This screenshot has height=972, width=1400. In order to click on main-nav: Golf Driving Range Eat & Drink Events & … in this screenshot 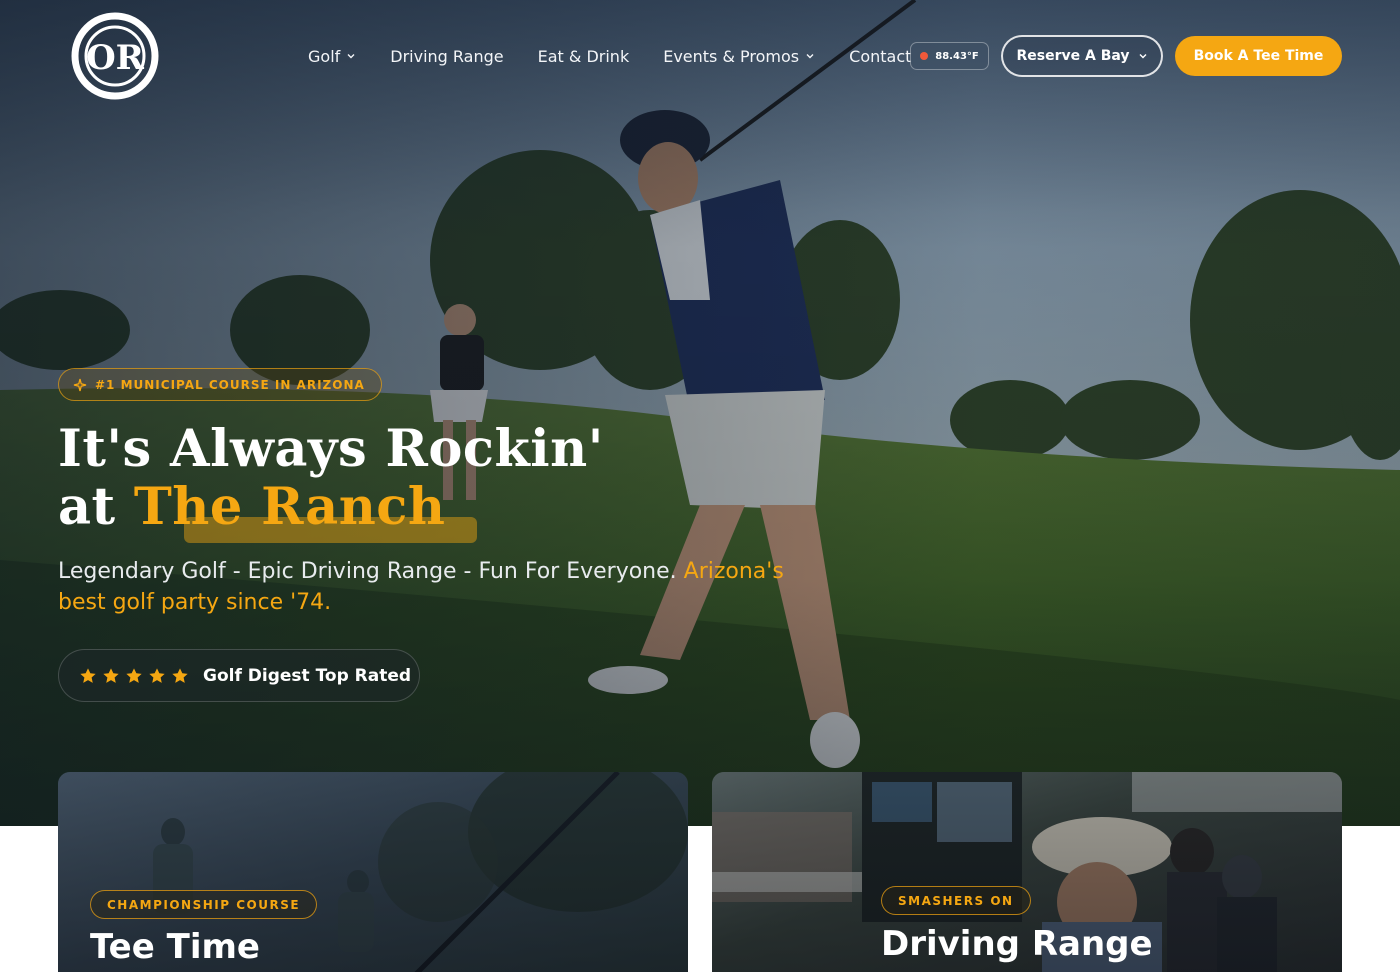, I will do `click(626, 56)`.